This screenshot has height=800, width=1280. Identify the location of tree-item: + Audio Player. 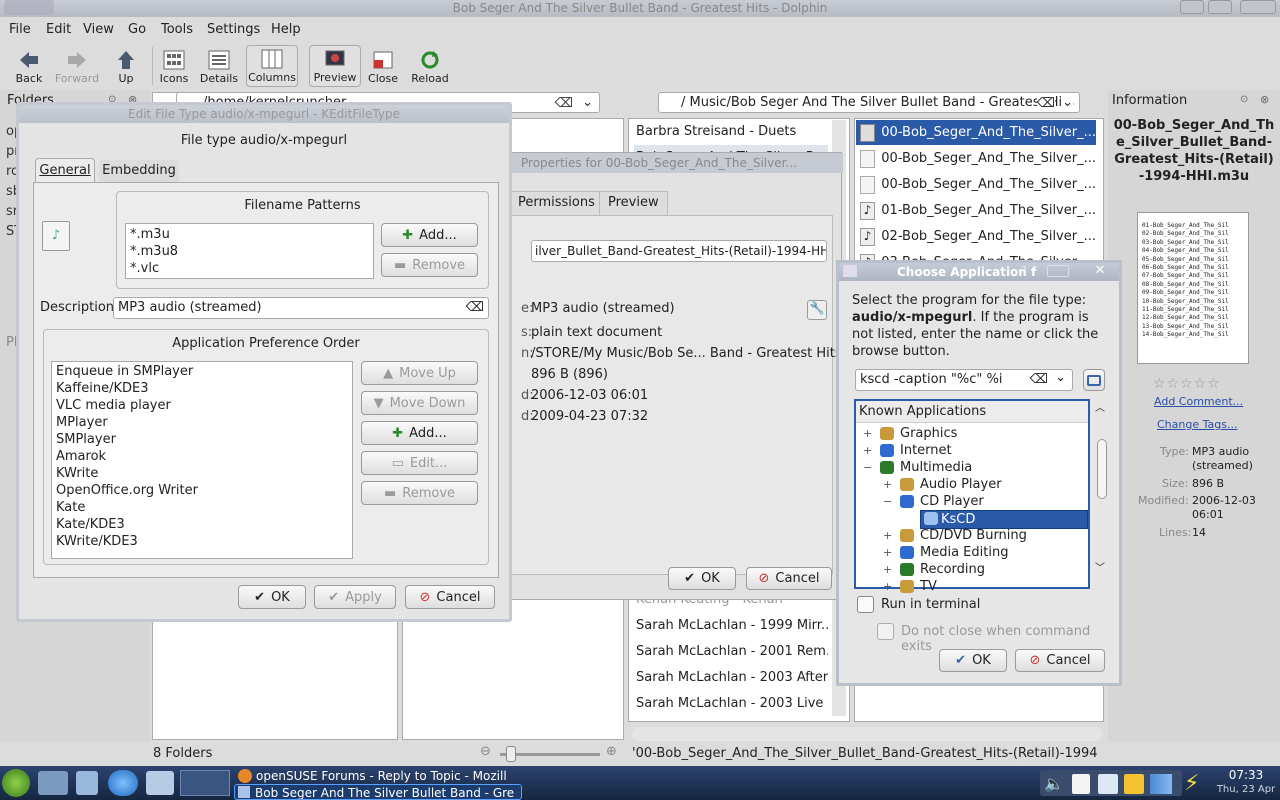
(972, 484).